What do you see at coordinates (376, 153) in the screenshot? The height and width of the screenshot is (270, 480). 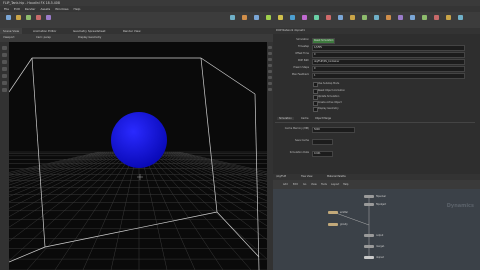 I see `param-row: Simulation Data 0.041` at bounding box center [376, 153].